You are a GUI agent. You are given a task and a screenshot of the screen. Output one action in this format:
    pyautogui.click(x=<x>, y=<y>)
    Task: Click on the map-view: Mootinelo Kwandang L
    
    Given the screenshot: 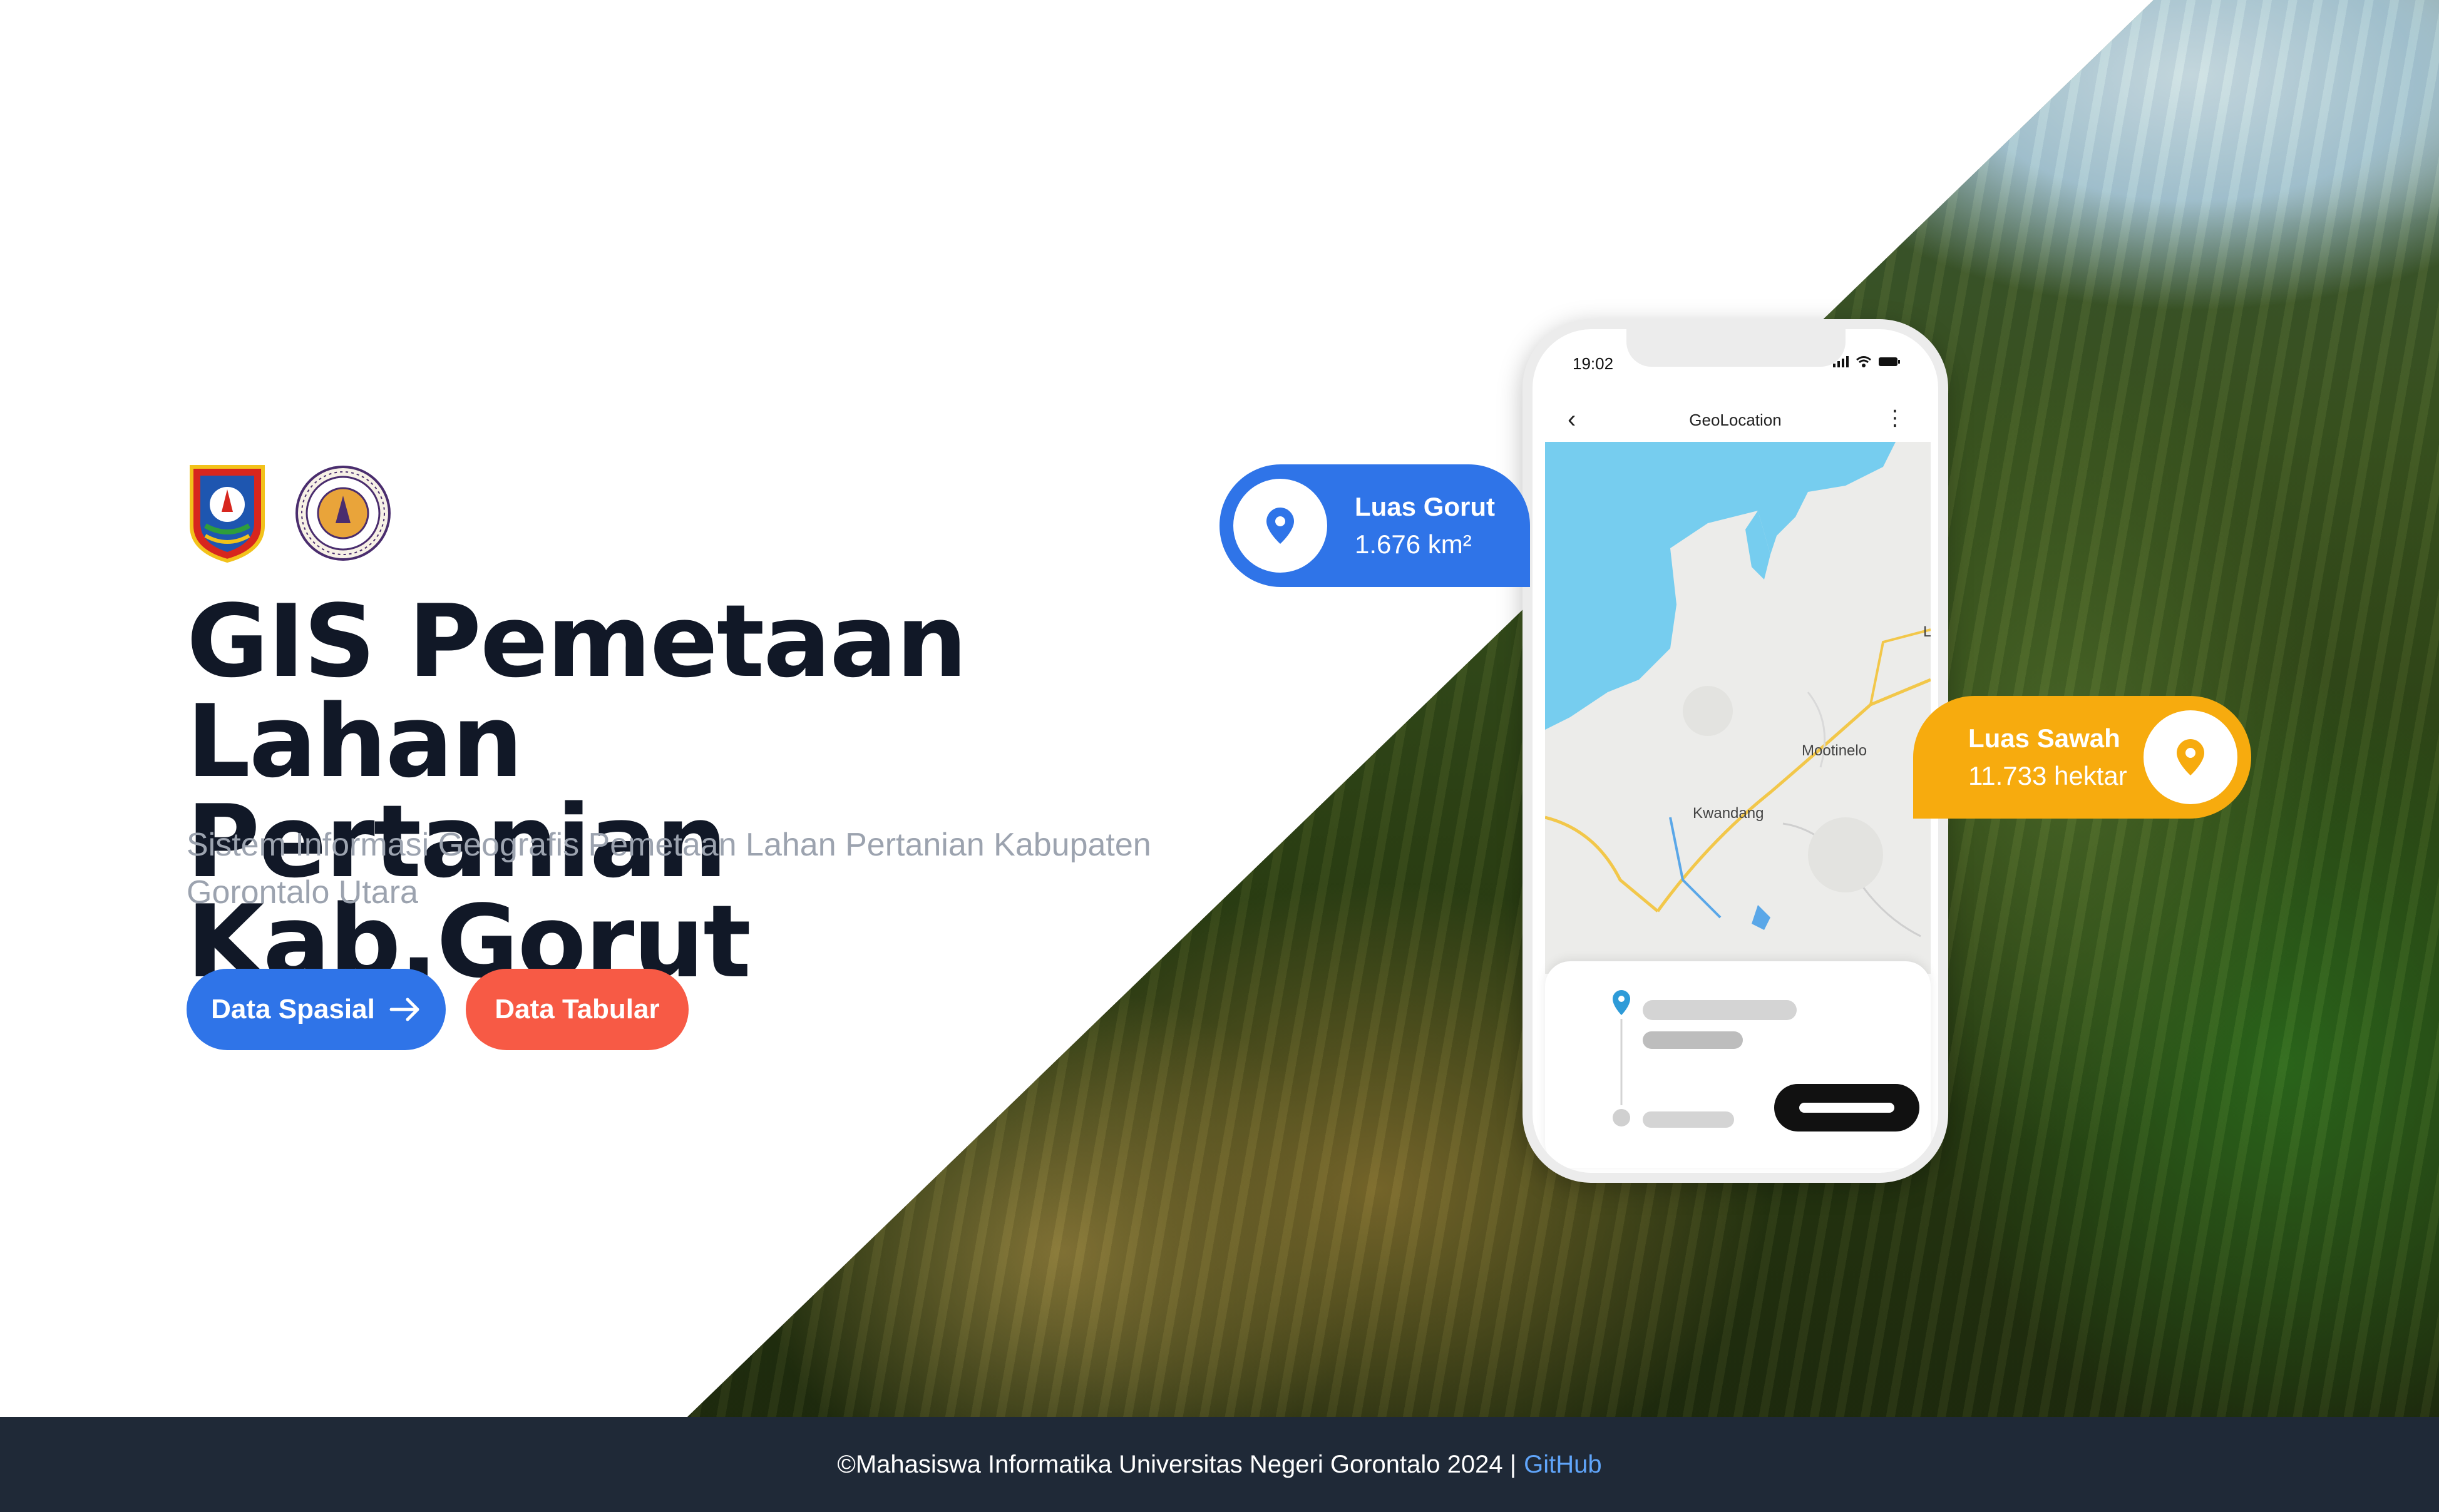 What is the action you would take?
    pyautogui.click(x=1738, y=708)
    